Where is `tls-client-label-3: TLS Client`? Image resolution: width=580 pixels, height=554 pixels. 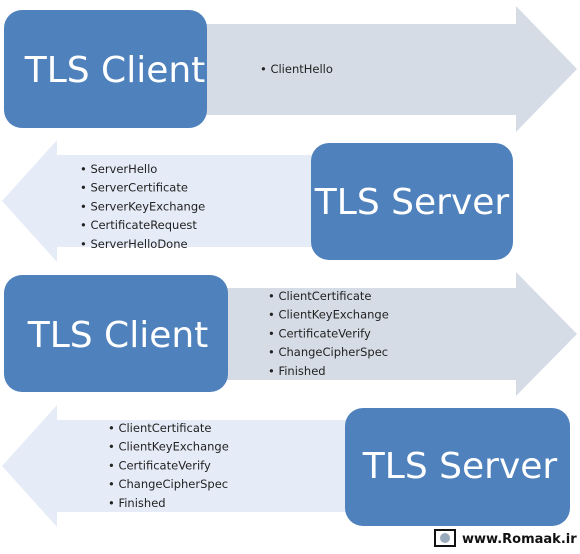
tls-client-label-3: TLS Client is located at coordinates (118, 335).